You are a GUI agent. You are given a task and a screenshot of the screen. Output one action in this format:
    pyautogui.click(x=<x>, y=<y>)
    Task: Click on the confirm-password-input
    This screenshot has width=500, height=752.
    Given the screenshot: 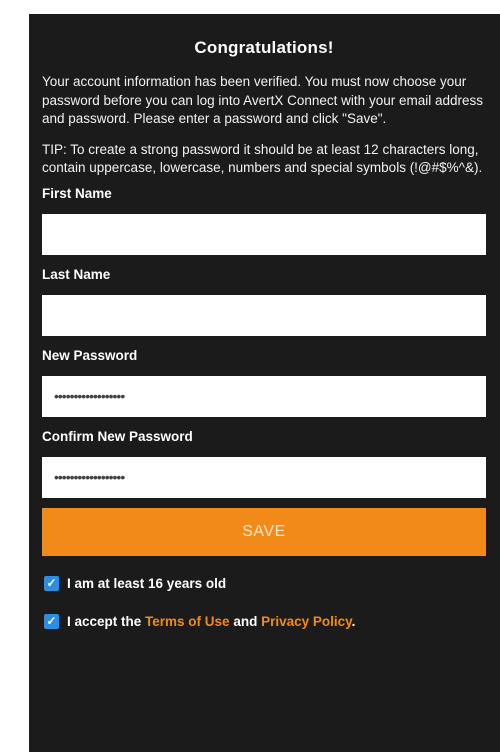 What is the action you would take?
    pyautogui.click(x=264, y=477)
    